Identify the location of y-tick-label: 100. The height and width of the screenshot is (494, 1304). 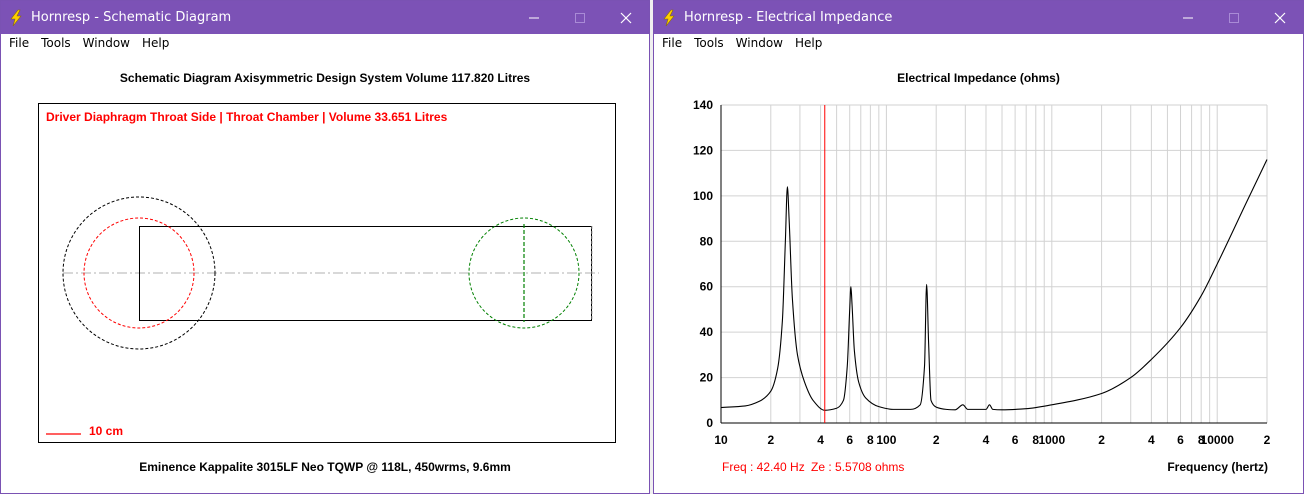
(703, 196).